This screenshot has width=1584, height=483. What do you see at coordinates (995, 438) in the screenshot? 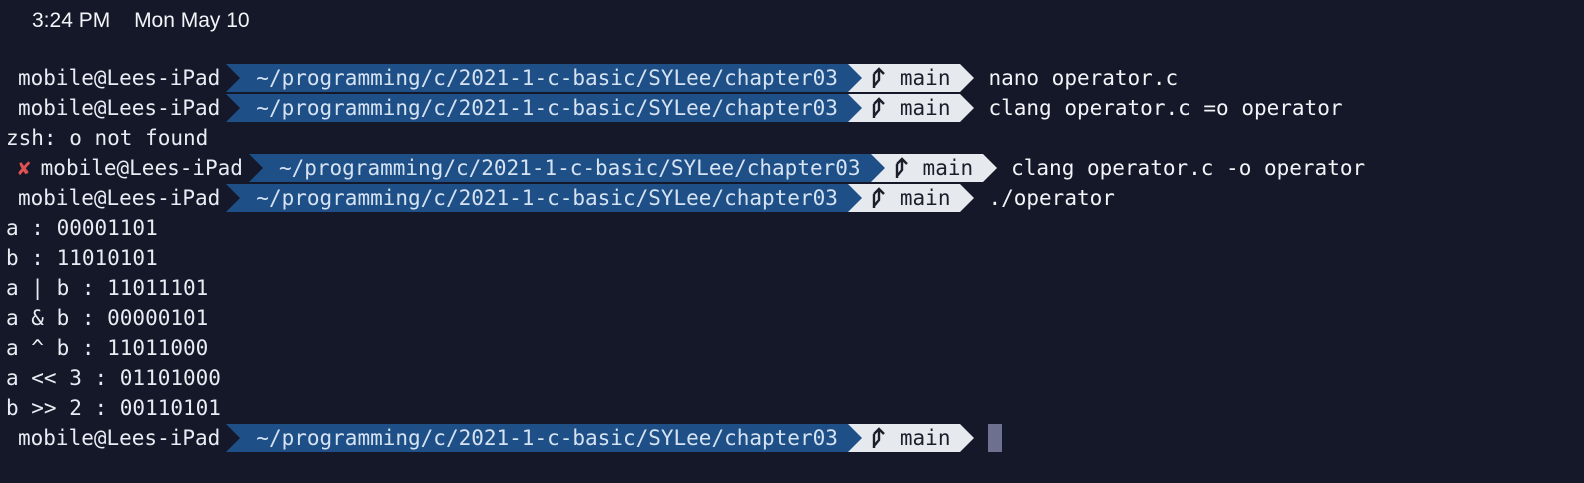
I see `terminal-cursor` at bounding box center [995, 438].